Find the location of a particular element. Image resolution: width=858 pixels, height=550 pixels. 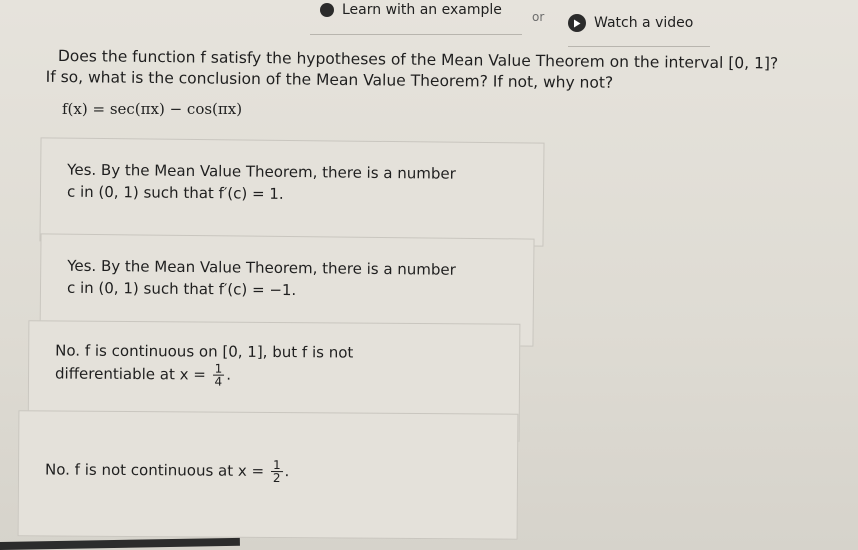

option-4-prefix: No. f is not continuous at x = is located at coordinates (154, 470).